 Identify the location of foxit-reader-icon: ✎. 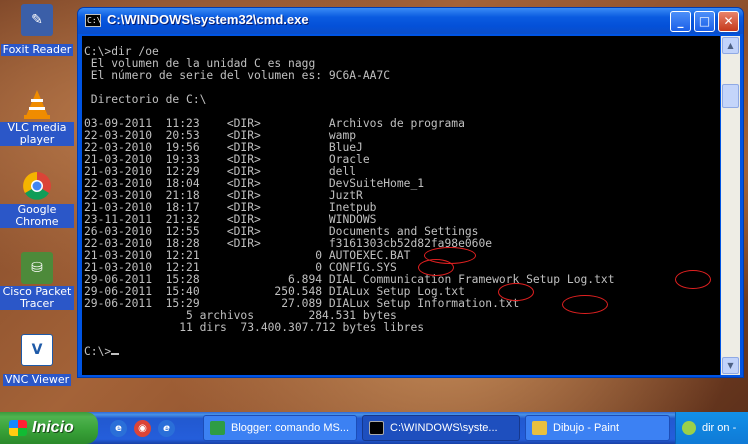
(37, 20).